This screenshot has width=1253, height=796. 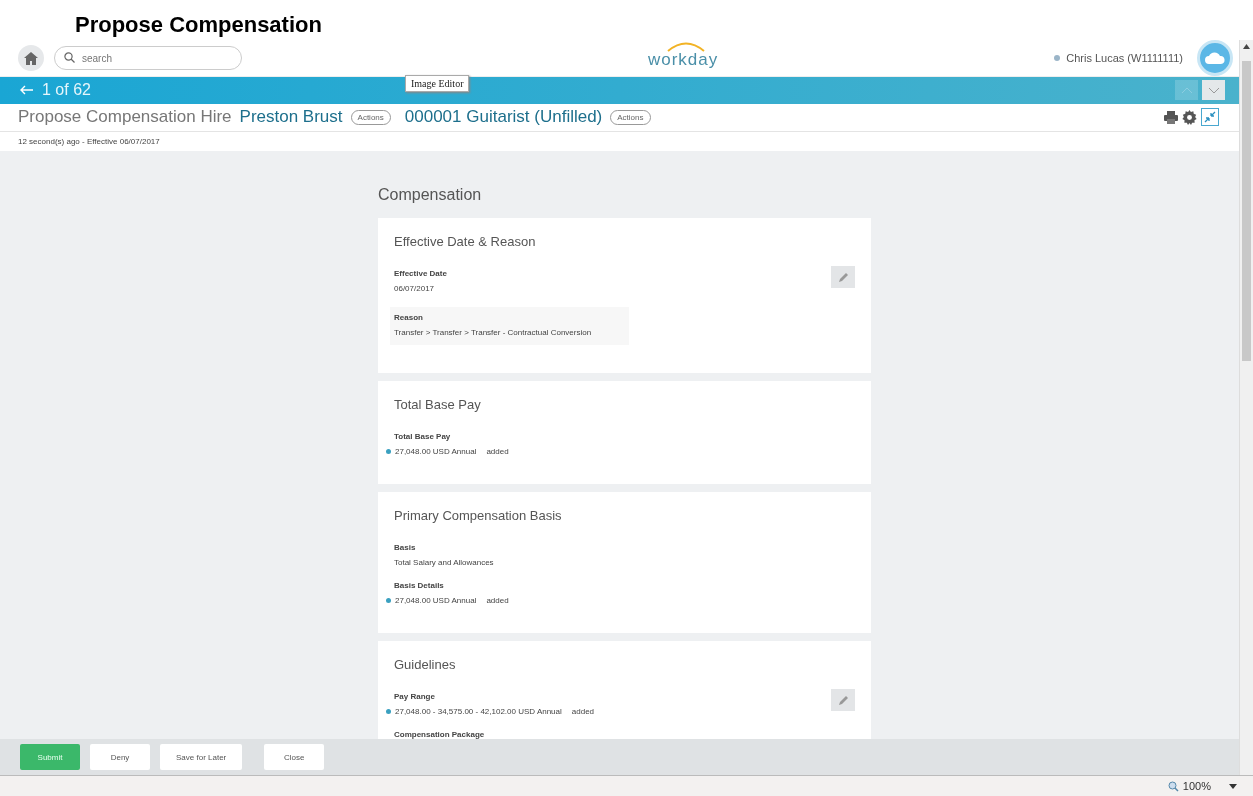 What do you see at coordinates (415, 696) in the screenshot?
I see `field-label: Pay Range` at bounding box center [415, 696].